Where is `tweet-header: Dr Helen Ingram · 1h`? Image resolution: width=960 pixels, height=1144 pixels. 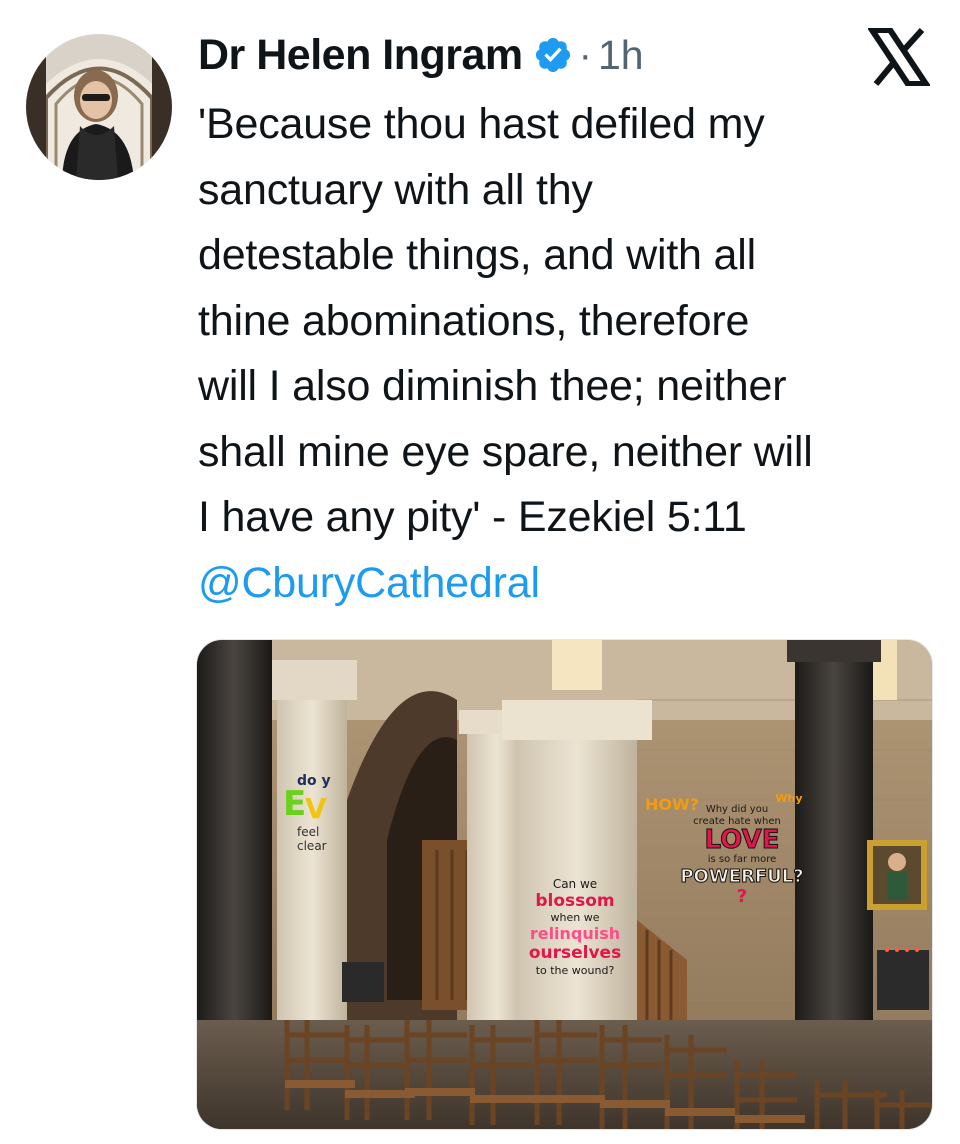
tweet-header: Dr Helen Ingram · 1h is located at coordinates (421, 55).